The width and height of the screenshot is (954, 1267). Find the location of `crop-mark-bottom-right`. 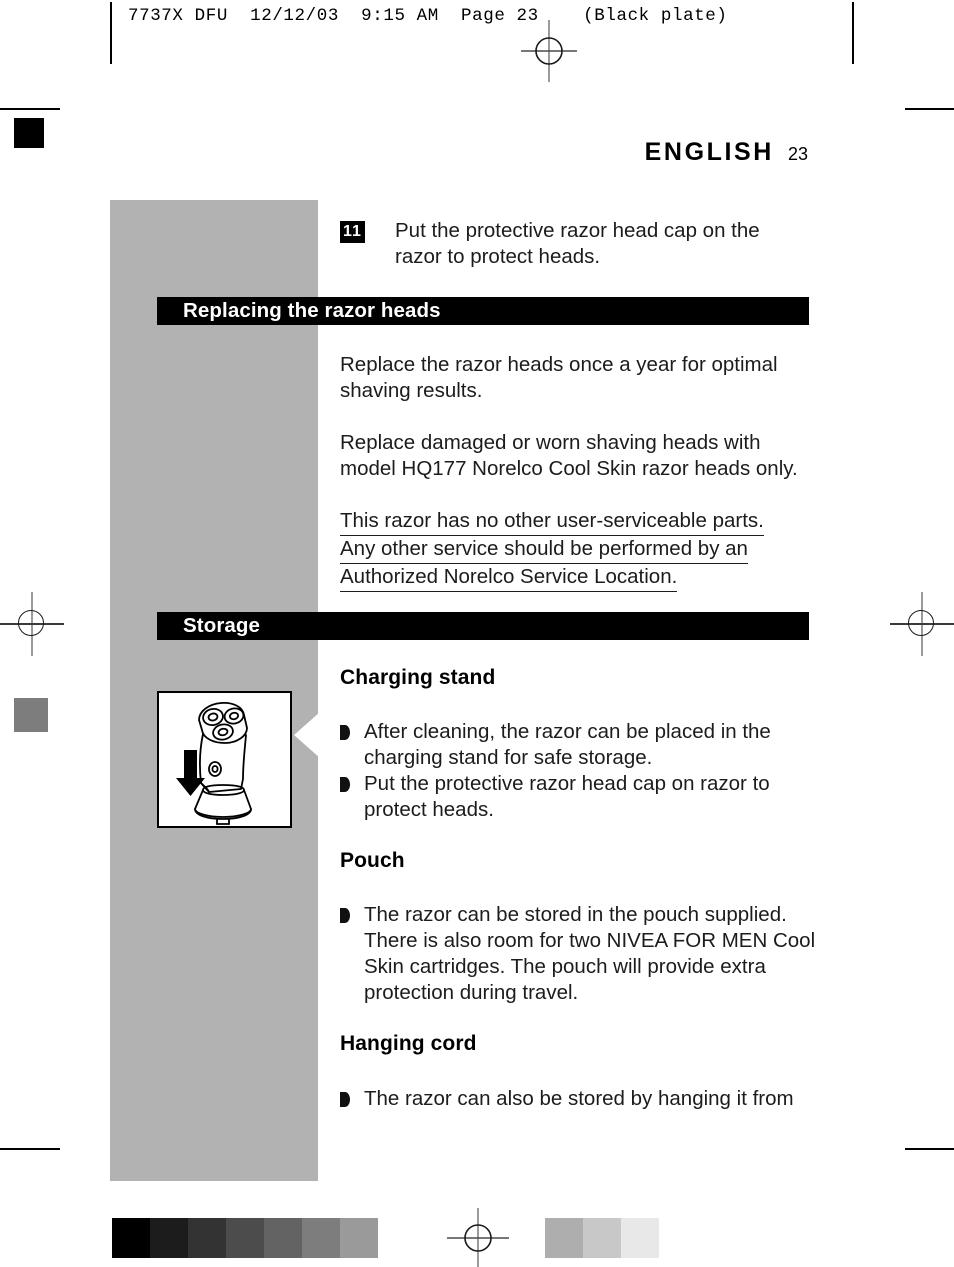

crop-mark-bottom-right is located at coordinates (929, 1149).